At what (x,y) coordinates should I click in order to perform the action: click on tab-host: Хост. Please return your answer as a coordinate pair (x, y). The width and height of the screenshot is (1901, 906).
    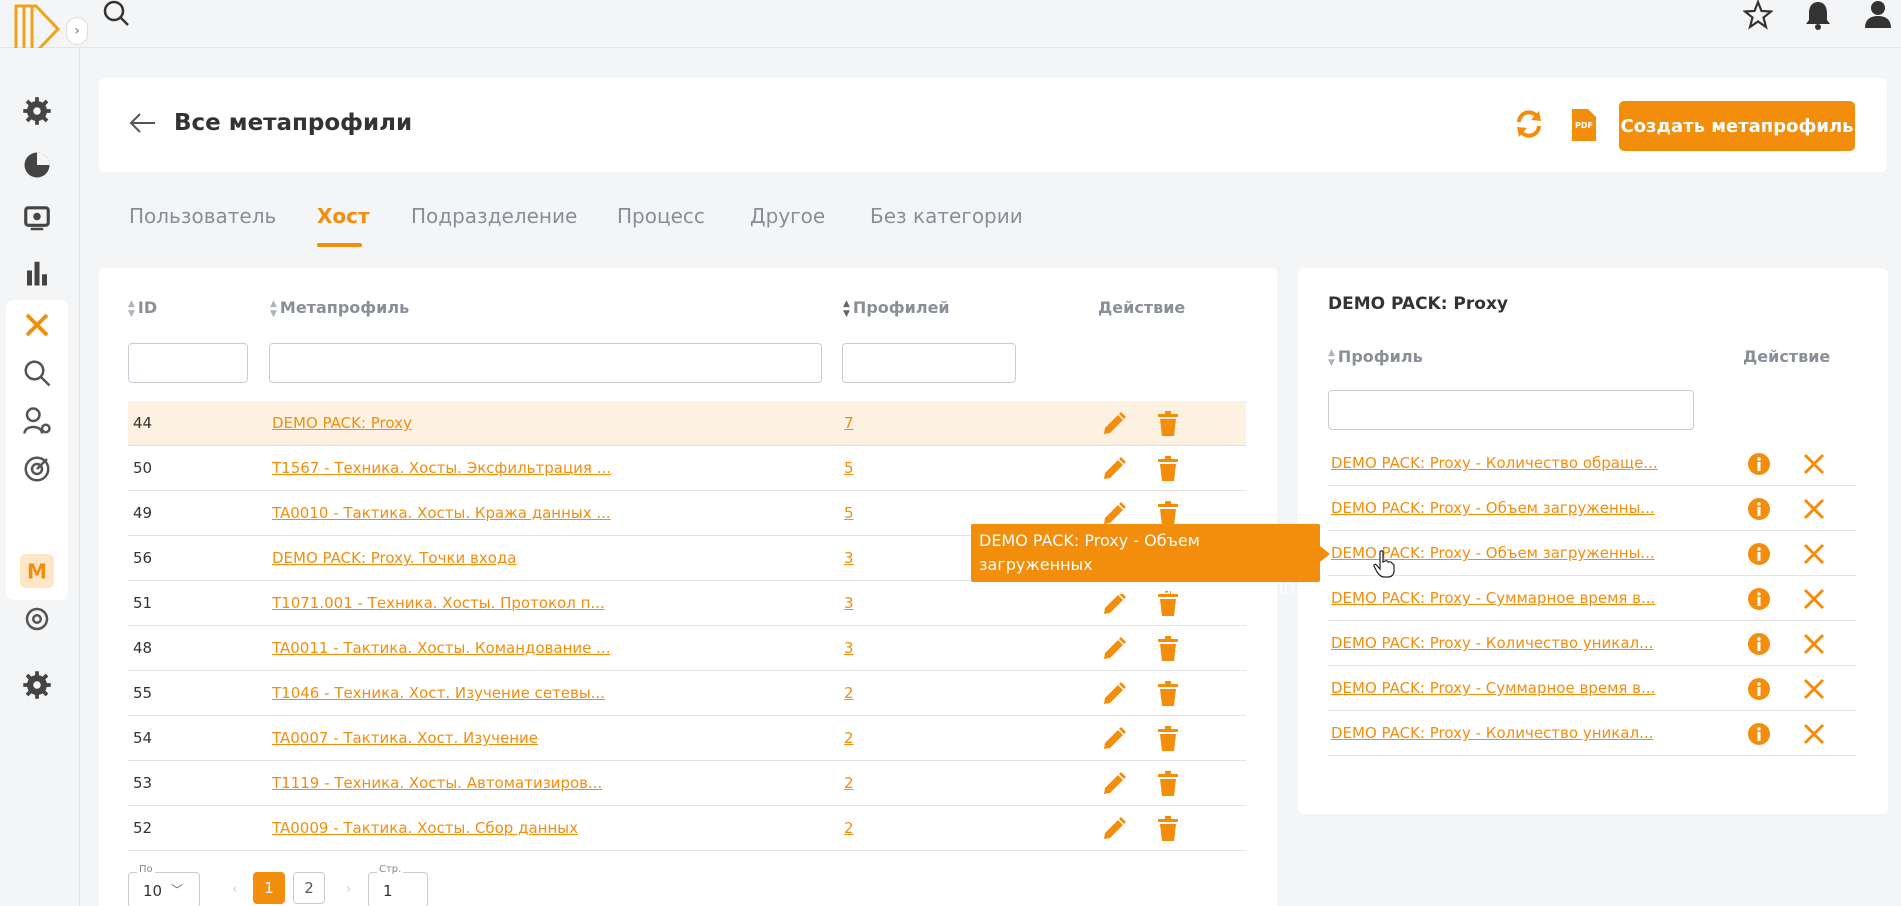
    Looking at the image, I should click on (343, 216).